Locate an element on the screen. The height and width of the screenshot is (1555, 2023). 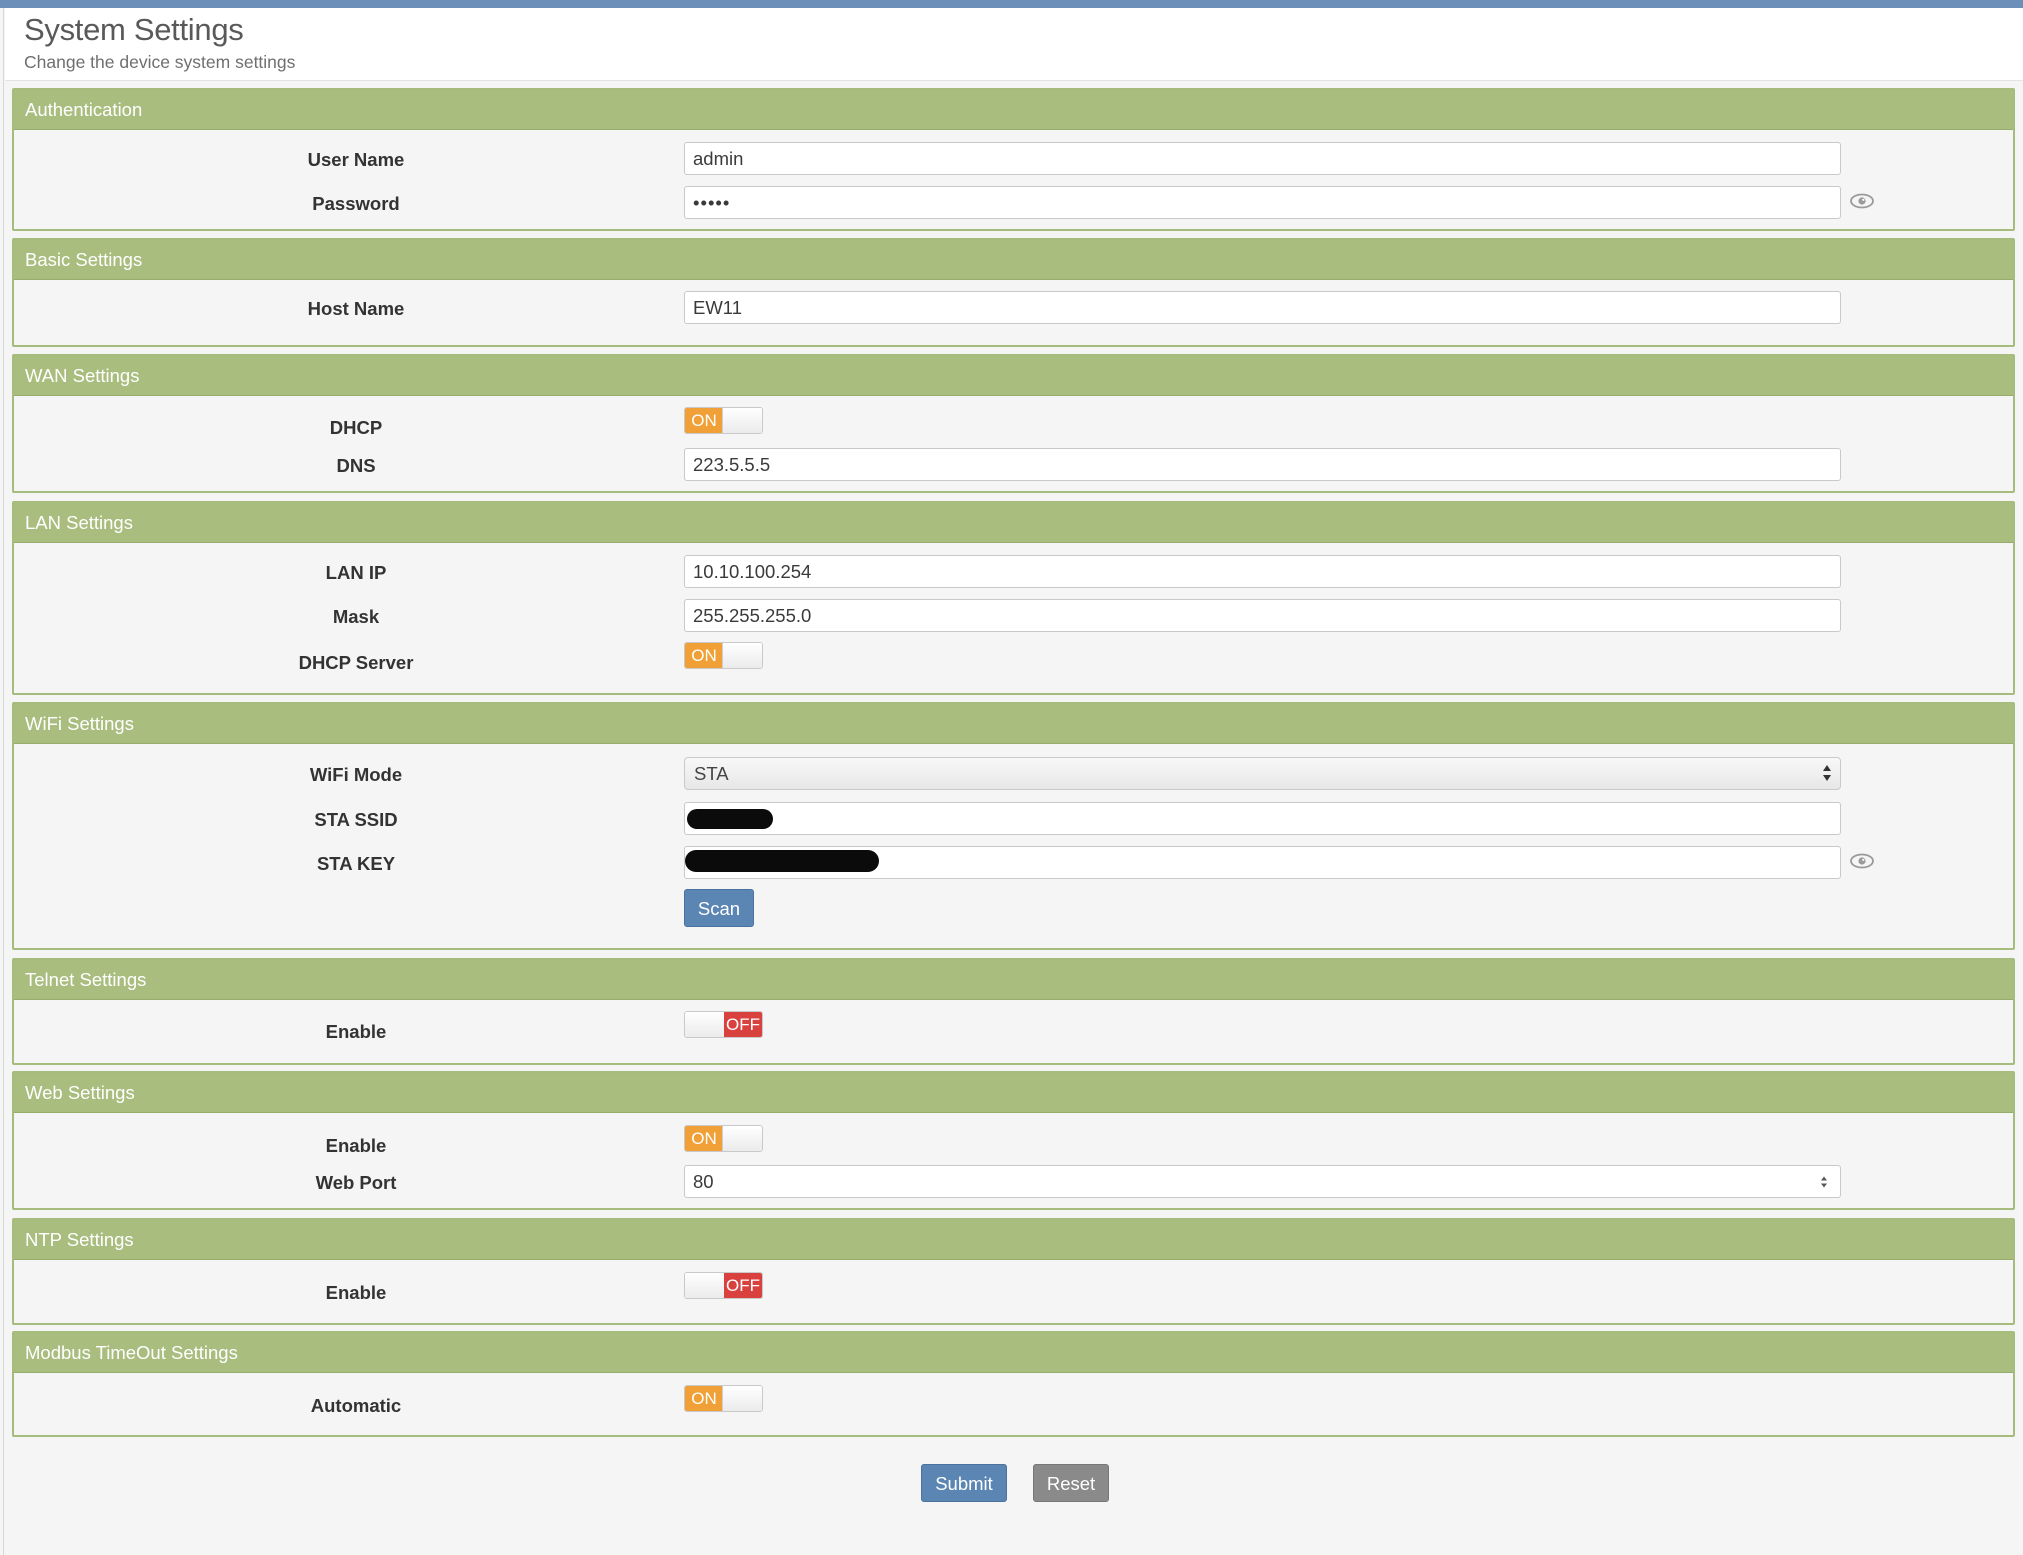
modbus-timeout-panel: Modbus TimeOut Settings Automatic ON is located at coordinates (1013, 1384).